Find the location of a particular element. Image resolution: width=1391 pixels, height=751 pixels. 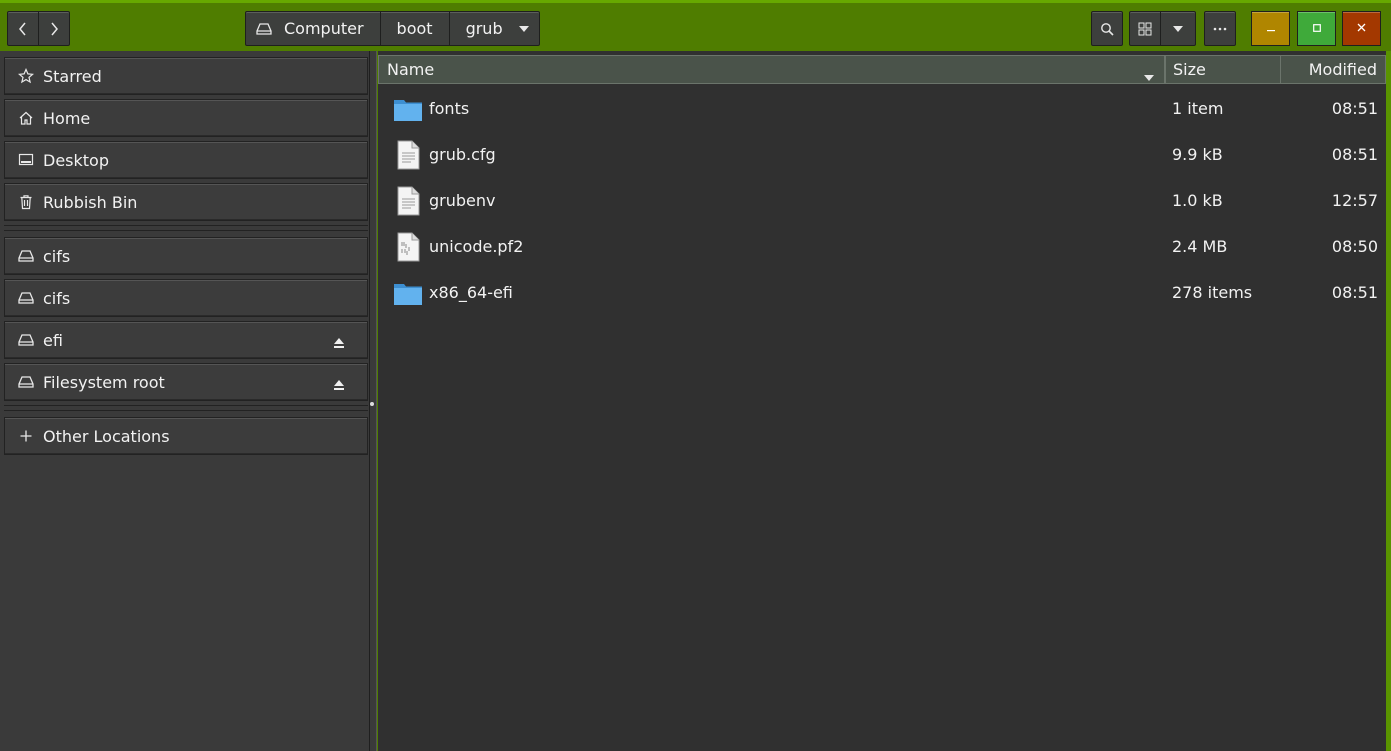

column-header-label: Modified is located at coordinates (1342, 69).